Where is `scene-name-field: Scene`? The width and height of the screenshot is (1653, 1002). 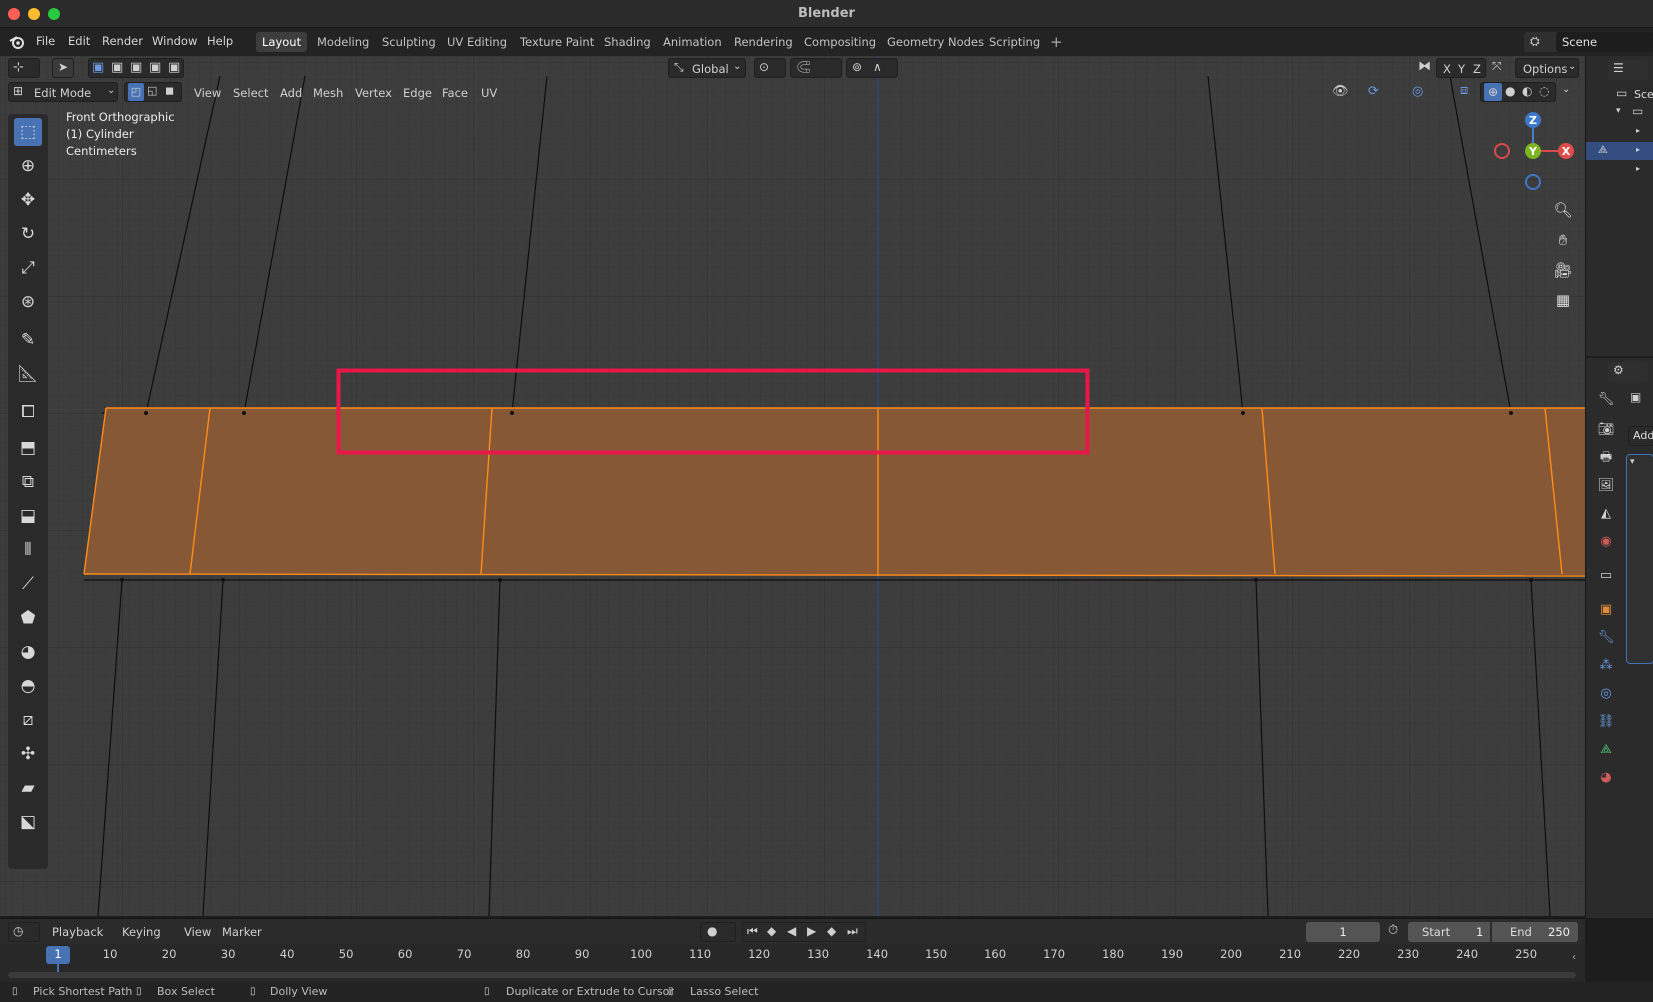
scene-name-field: Scene is located at coordinates (1604, 42).